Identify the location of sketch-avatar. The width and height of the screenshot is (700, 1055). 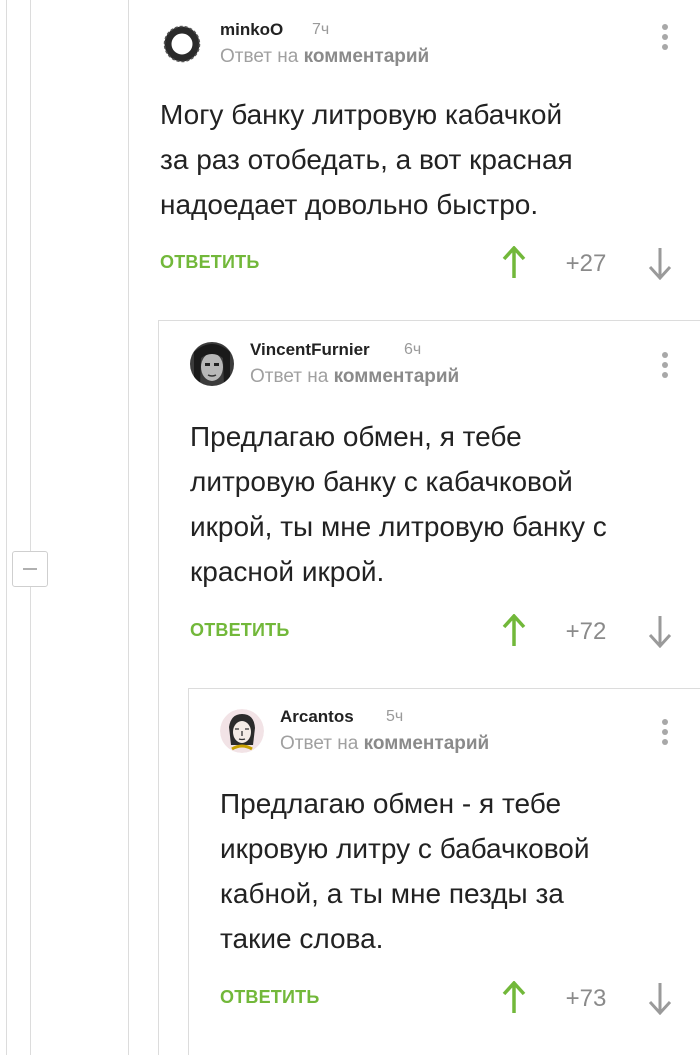
(242, 731).